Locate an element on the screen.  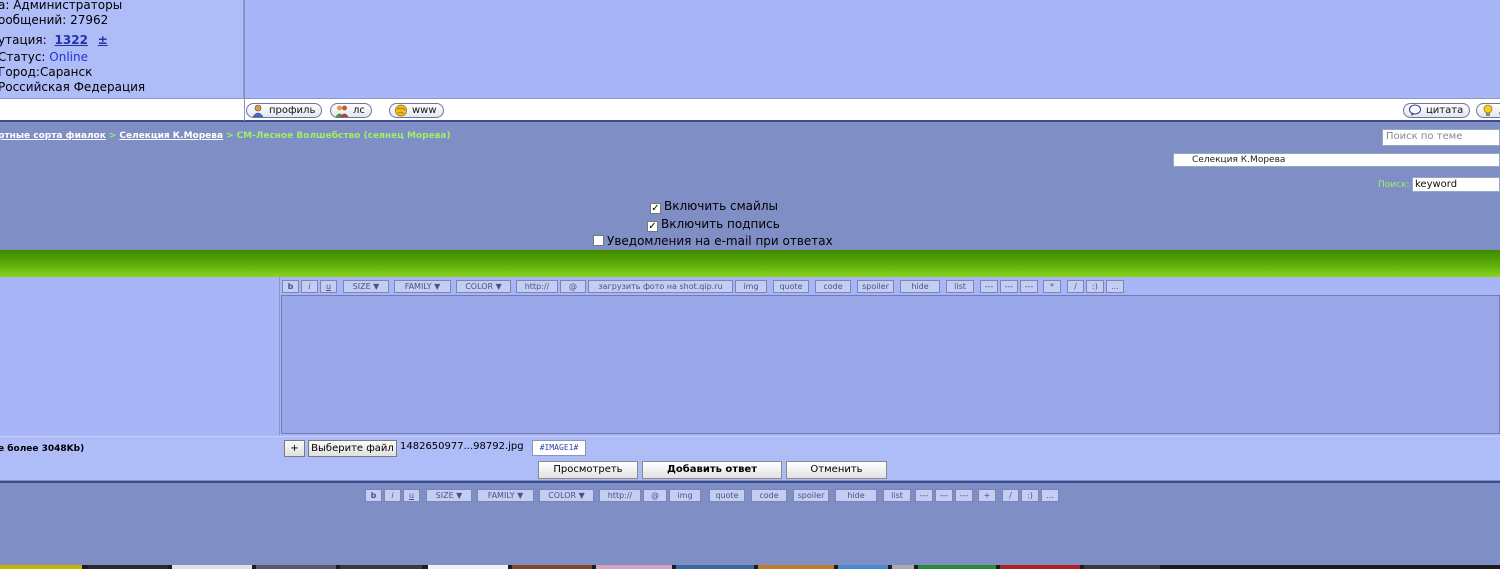
email-notify-checkbox is located at coordinates (598, 240).